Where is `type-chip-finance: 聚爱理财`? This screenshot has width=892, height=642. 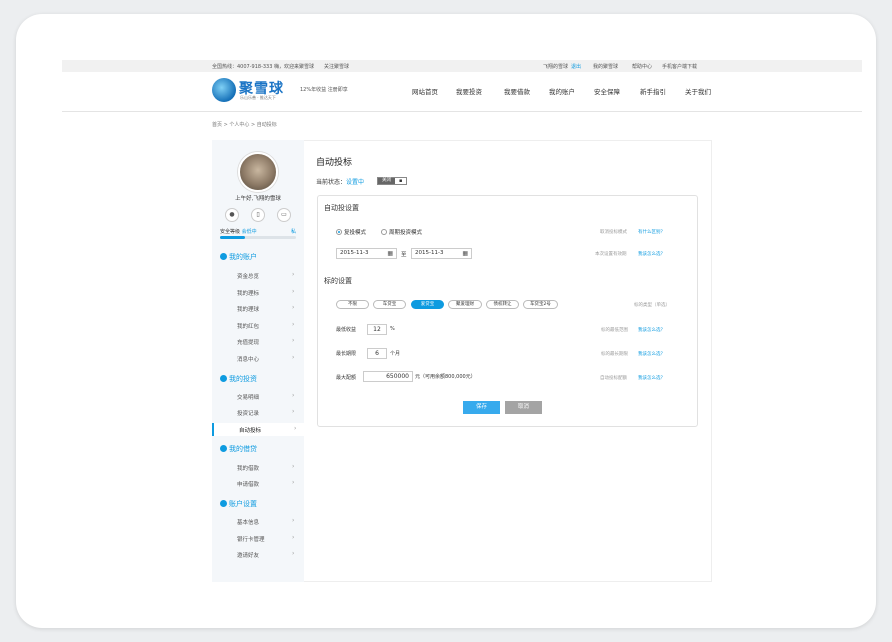 type-chip-finance: 聚爱理财 is located at coordinates (465, 304).